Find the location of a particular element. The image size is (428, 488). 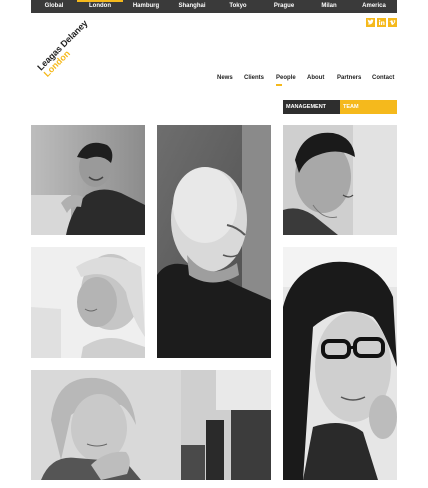

twitter-icon is located at coordinates (370, 22).